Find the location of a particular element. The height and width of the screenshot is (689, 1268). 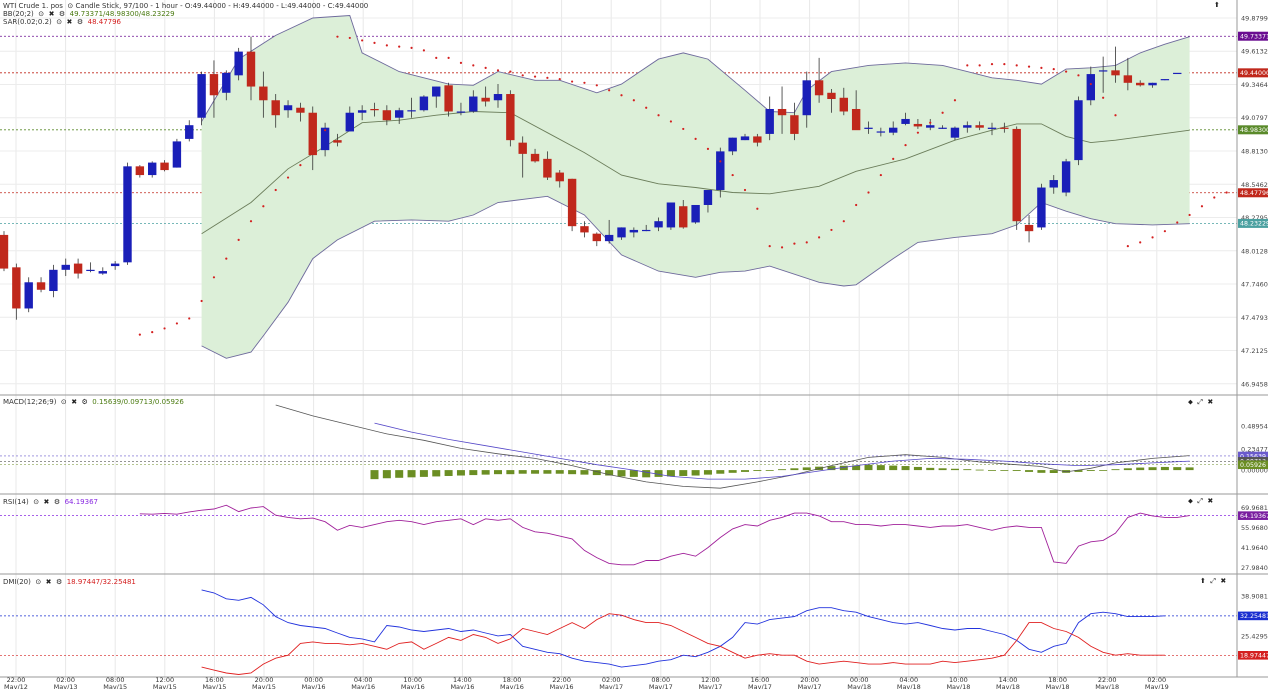

move-up-icon: ⬆ is located at coordinates (1203, 581).